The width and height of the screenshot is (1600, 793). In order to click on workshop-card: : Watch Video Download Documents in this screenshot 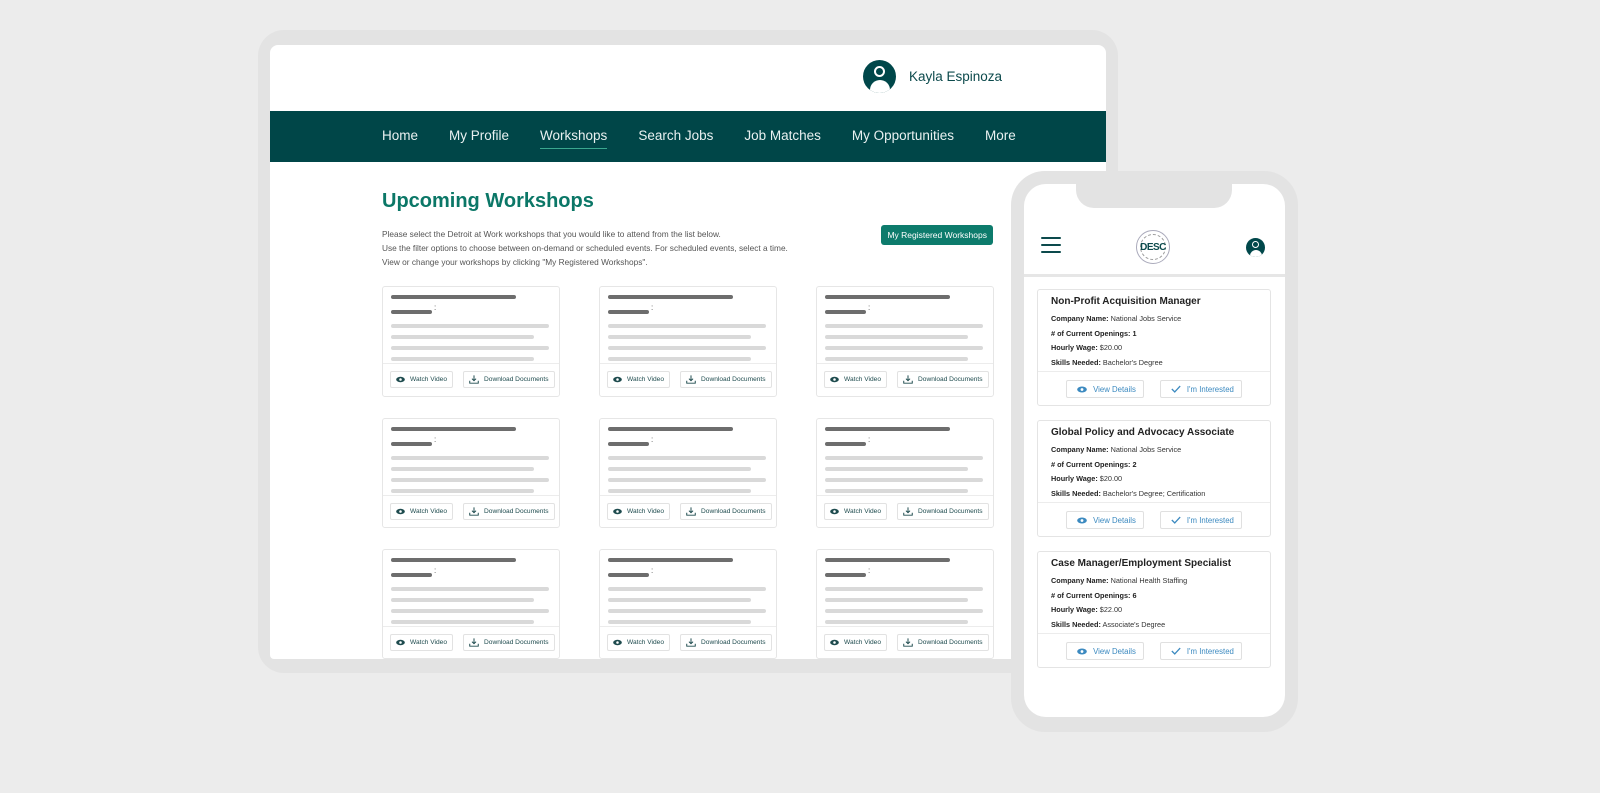, I will do `click(688, 604)`.